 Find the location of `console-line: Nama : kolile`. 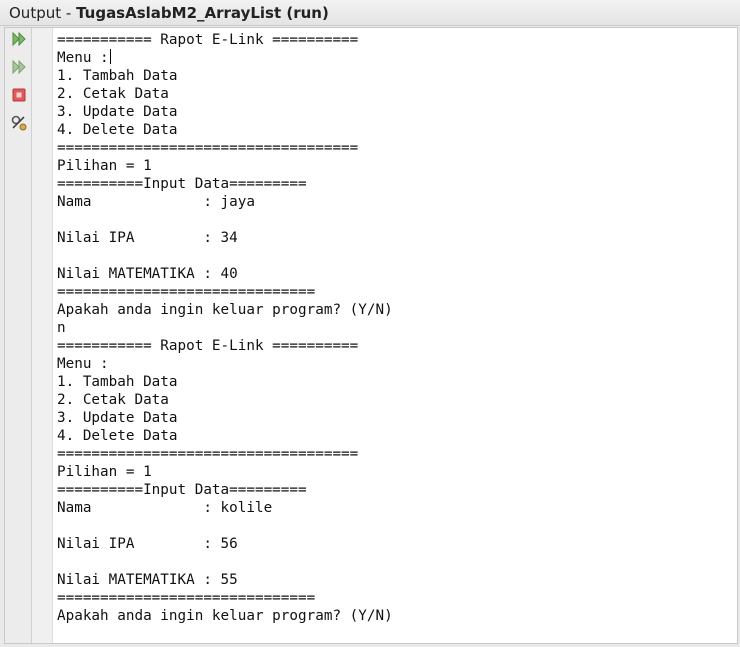

console-line: Nama : kolile is located at coordinates (397, 508).